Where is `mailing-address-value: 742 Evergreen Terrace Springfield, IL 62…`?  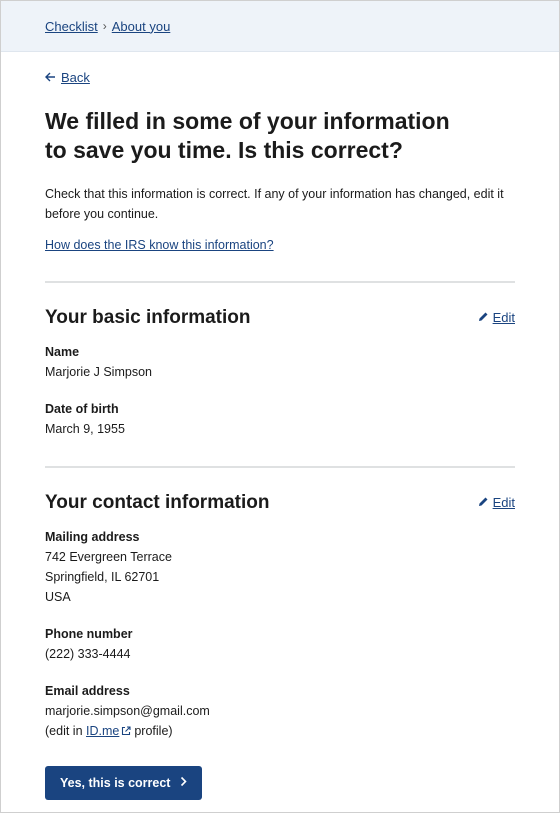 mailing-address-value: 742 Evergreen Terrace Springfield, IL 62… is located at coordinates (280, 577).